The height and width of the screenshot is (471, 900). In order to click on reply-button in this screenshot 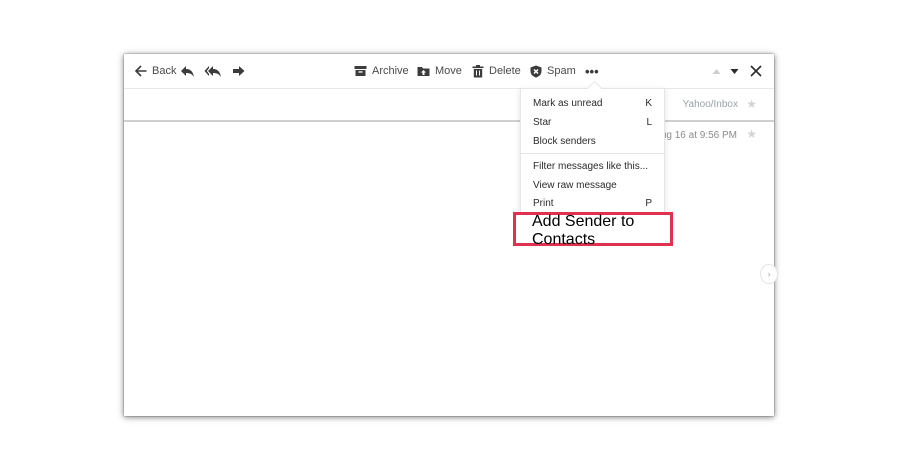, I will do `click(187, 71)`.